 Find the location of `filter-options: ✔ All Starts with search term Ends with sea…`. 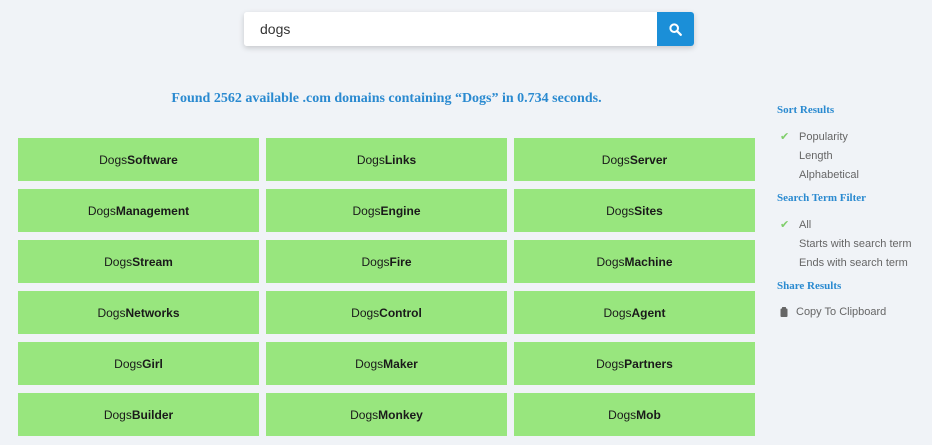

filter-options: ✔ All Starts with search term Ends with sea… is located at coordinates (852, 246).